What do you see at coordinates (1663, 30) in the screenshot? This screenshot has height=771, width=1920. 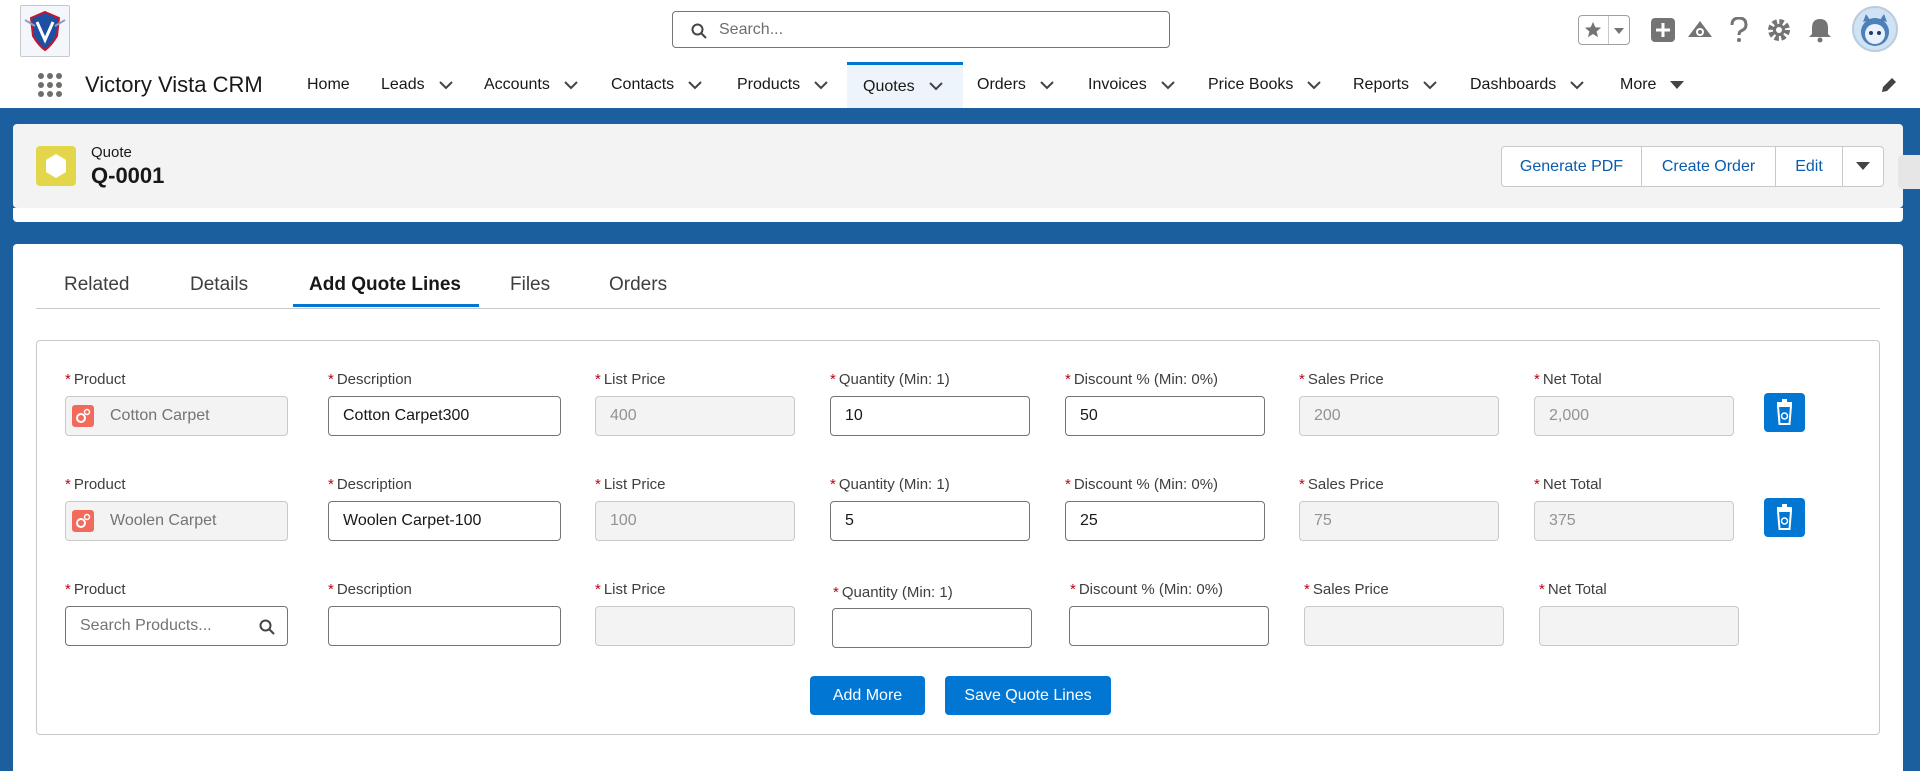 I see `global-actions-icon` at bounding box center [1663, 30].